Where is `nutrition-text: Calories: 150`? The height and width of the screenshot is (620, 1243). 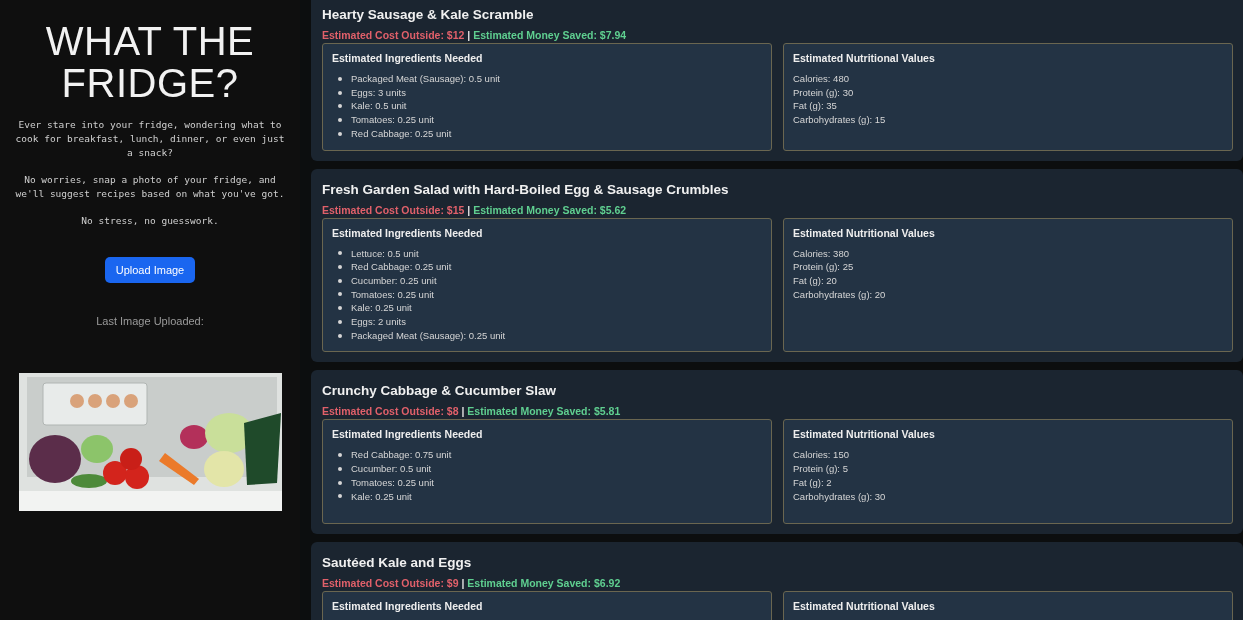 nutrition-text: Calories: 150 is located at coordinates (821, 455).